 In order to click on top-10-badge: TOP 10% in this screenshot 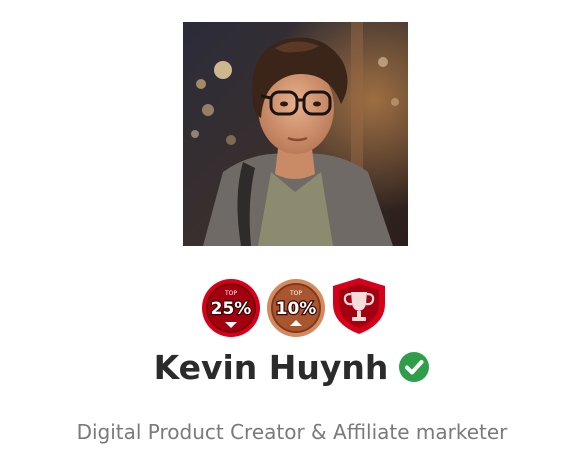, I will do `click(296, 308)`.